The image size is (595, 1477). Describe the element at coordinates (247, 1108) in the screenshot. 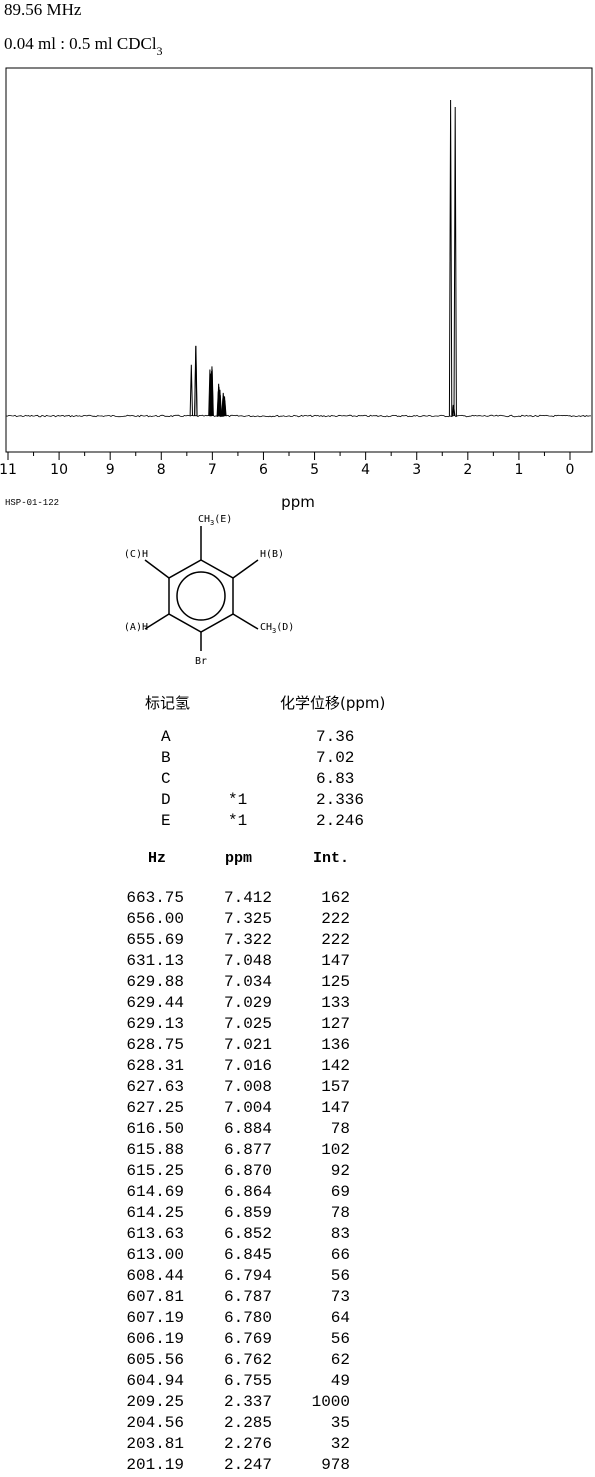

I see `peak-ppm: 7.004` at that location.